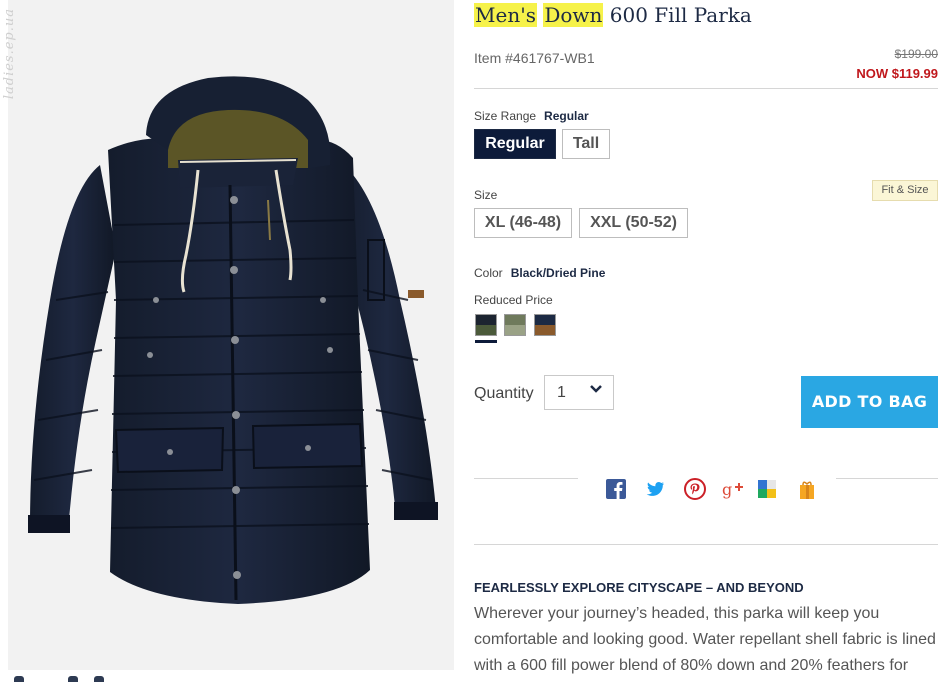 Image resolution: width=938 pixels, height=682 pixels. Describe the element at coordinates (586, 144) in the screenshot. I see `size-range-tall-button: Tall` at that location.